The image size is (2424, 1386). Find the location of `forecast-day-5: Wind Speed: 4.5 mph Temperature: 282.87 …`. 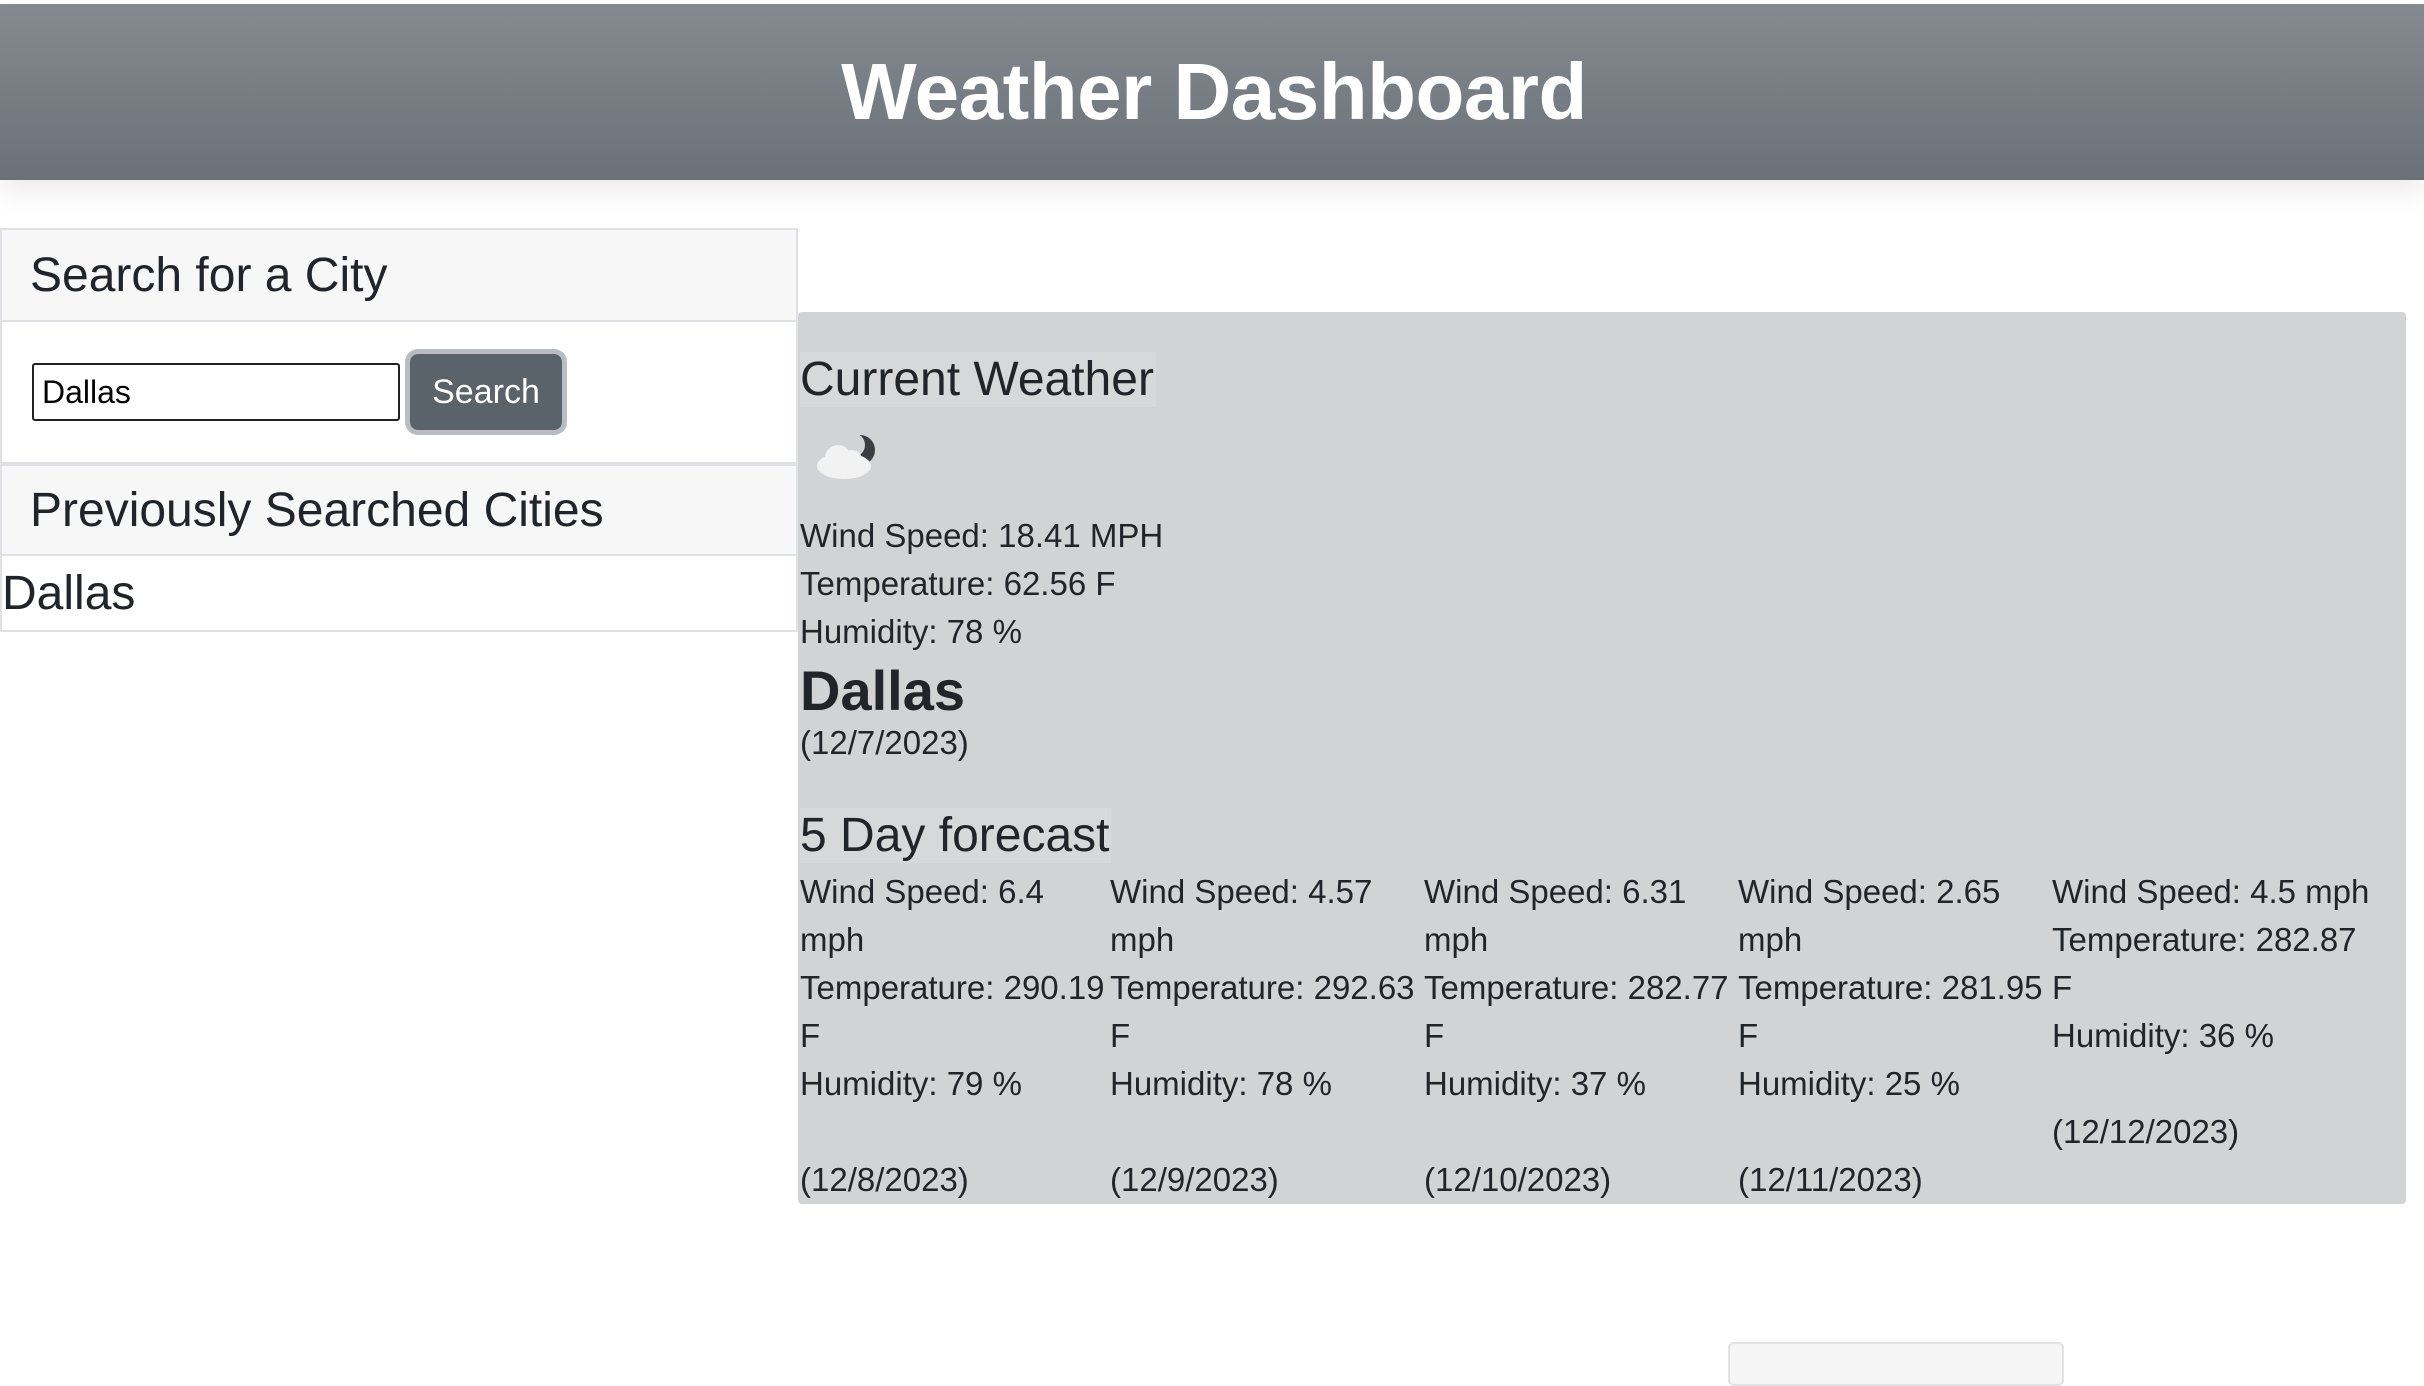

forecast-day-5: Wind Speed: 4.5 mph Temperature: 282.87 … is located at coordinates (2210, 1012).